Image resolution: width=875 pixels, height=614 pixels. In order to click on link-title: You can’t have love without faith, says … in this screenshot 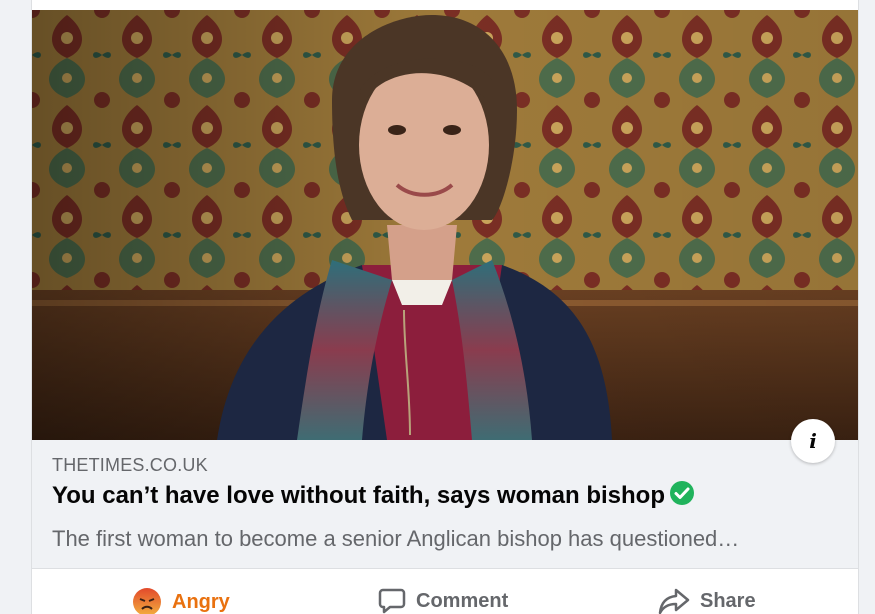, I will do `click(358, 496)`.